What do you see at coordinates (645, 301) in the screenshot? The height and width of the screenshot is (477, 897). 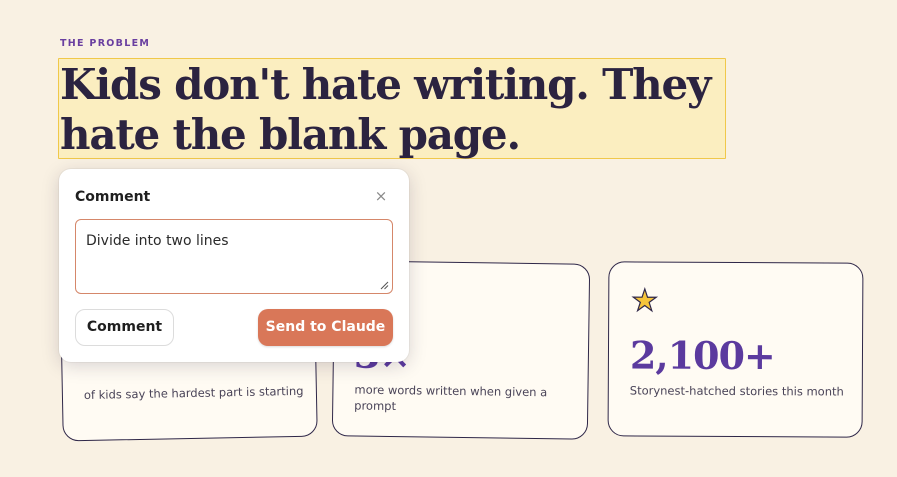 I see `star-icon: ★` at bounding box center [645, 301].